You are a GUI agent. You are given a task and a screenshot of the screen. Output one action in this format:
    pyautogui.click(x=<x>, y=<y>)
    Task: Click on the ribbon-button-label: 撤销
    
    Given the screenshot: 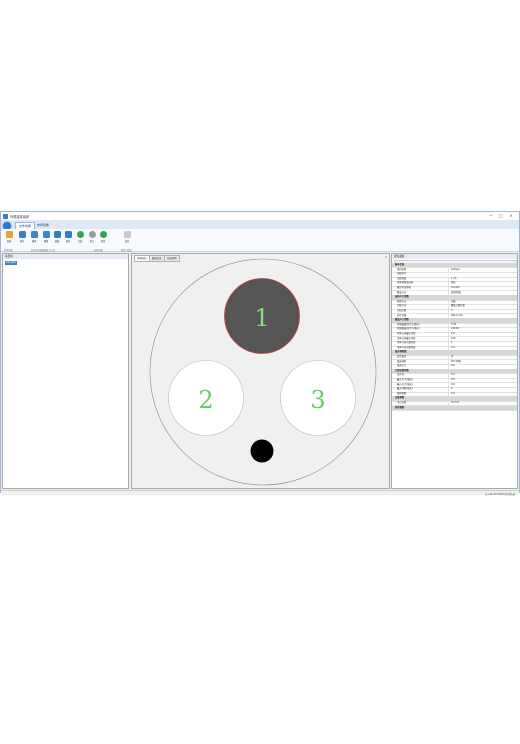 What is the action you would take?
    pyautogui.click(x=34, y=241)
    